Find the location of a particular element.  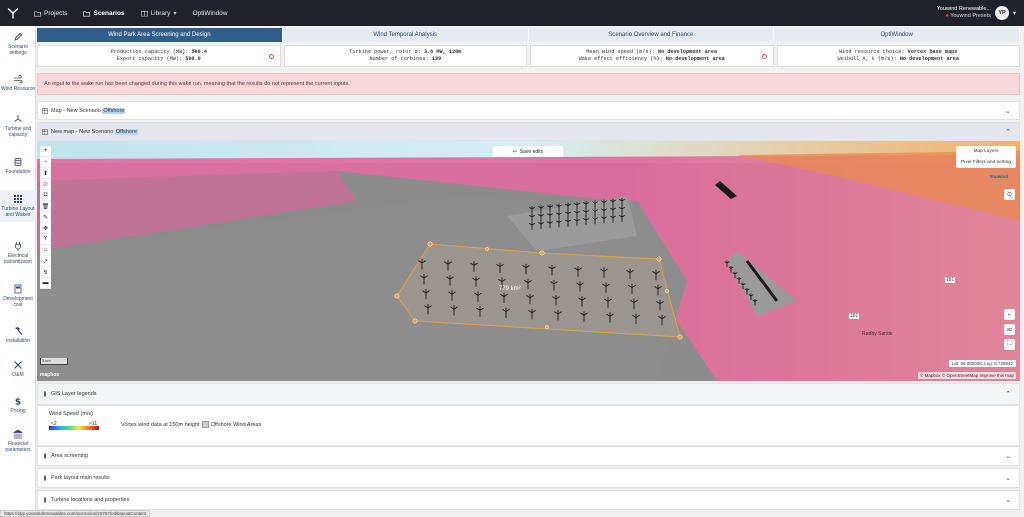

draw-rect-button: ◘ is located at coordinates (45, 195).